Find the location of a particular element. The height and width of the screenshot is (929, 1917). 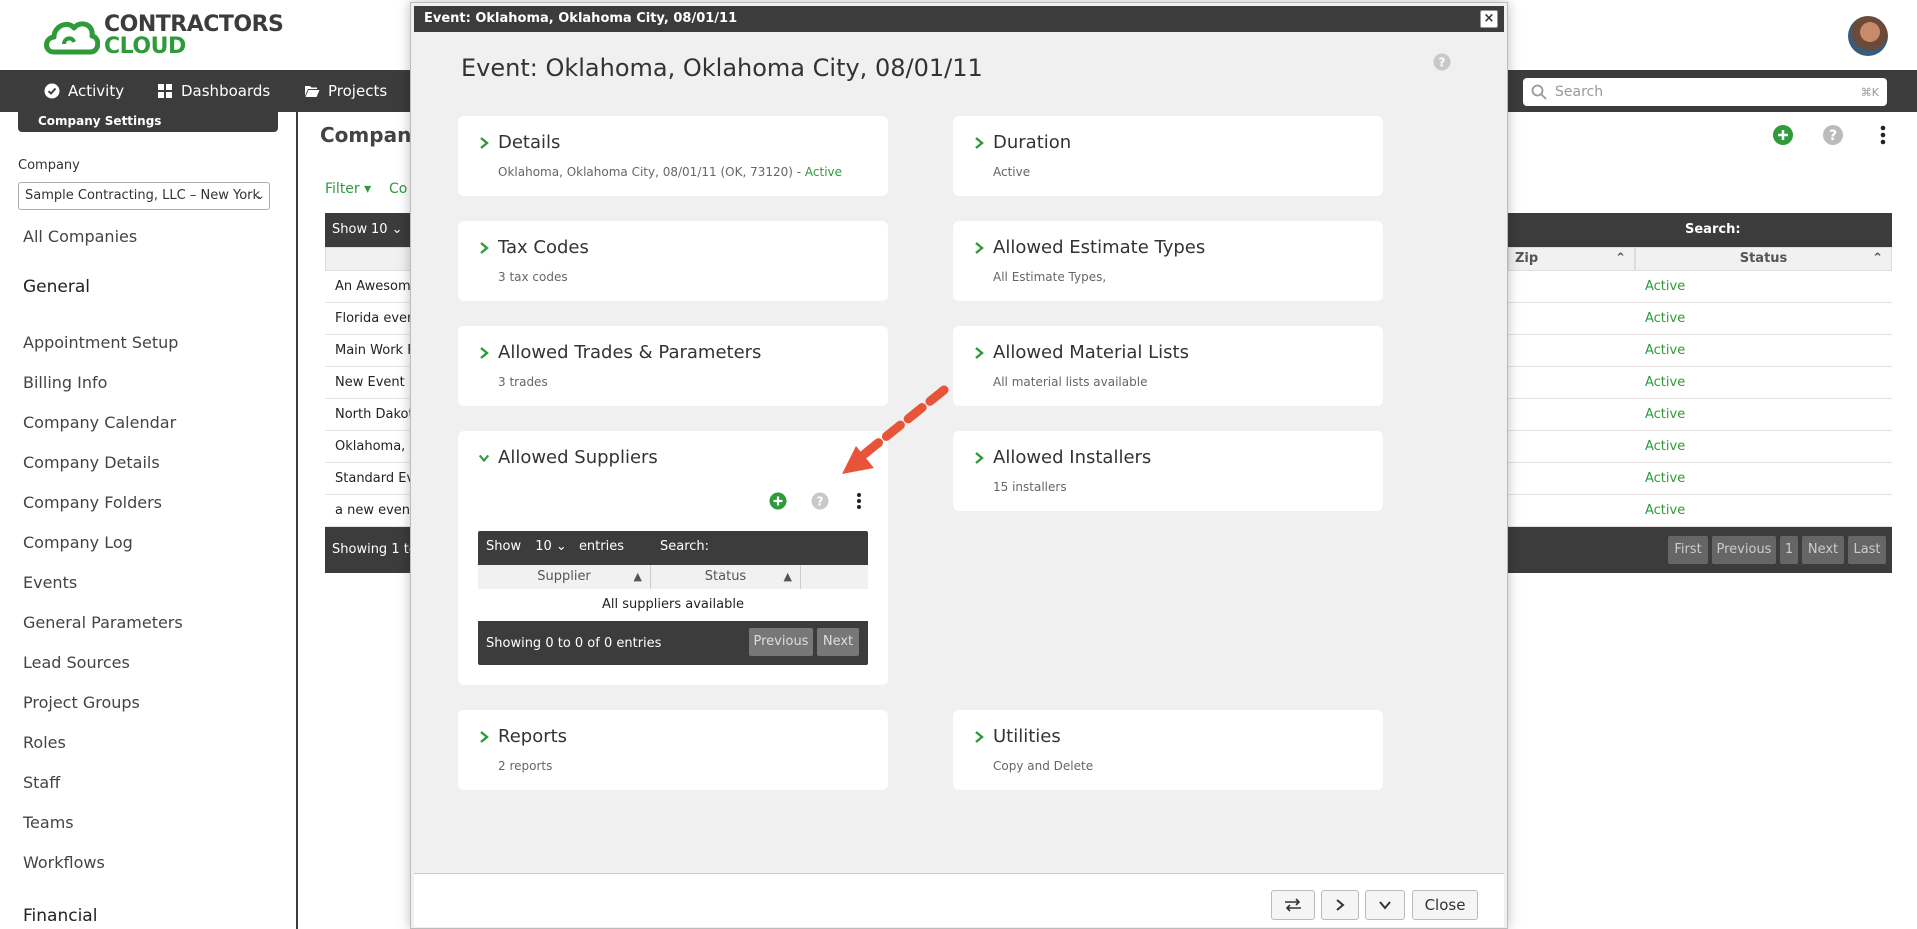

next-record-button is located at coordinates (1340, 905).